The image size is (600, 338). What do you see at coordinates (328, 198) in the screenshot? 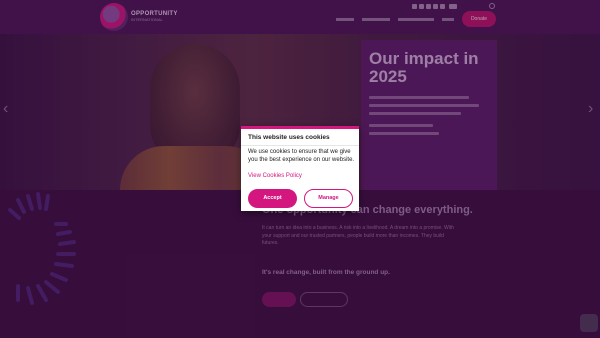
I see `manage-cookies-button: Manage` at bounding box center [328, 198].